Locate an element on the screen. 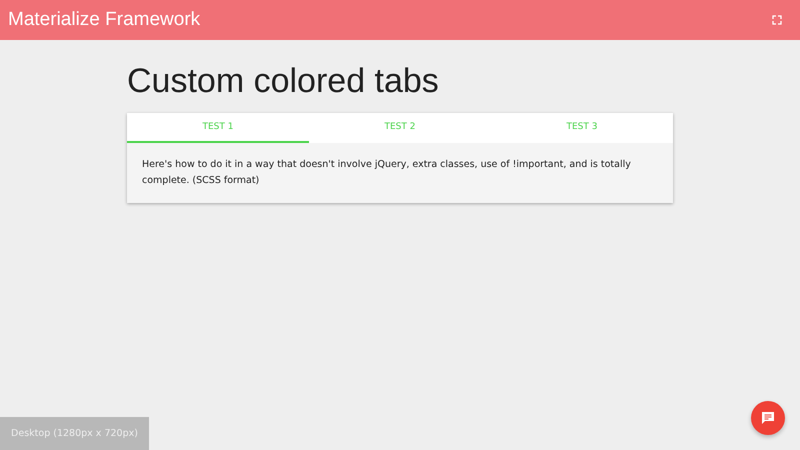 The image size is (800, 450). fullscreen-icon is located at coordinates (777, 20).